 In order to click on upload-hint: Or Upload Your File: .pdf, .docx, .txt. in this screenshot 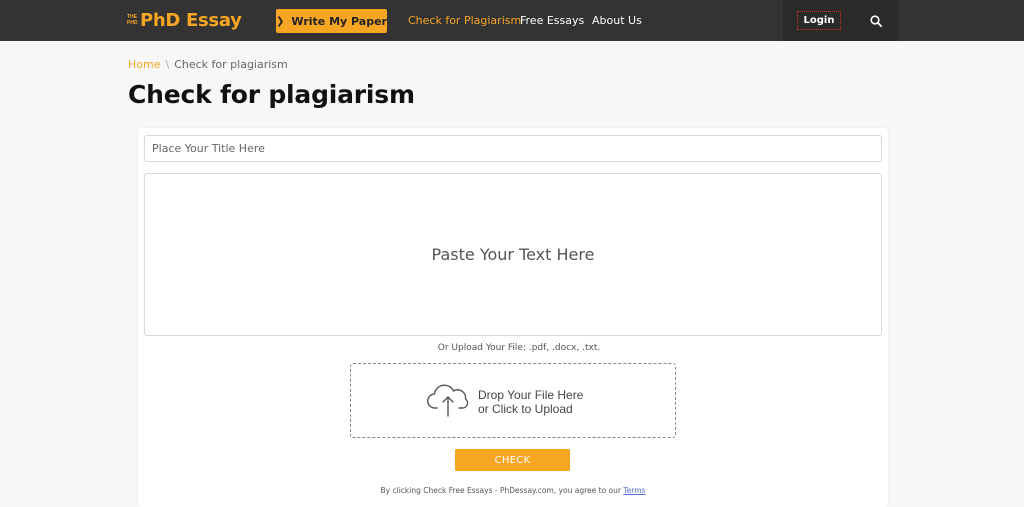, I will do `click(519, 348)`.